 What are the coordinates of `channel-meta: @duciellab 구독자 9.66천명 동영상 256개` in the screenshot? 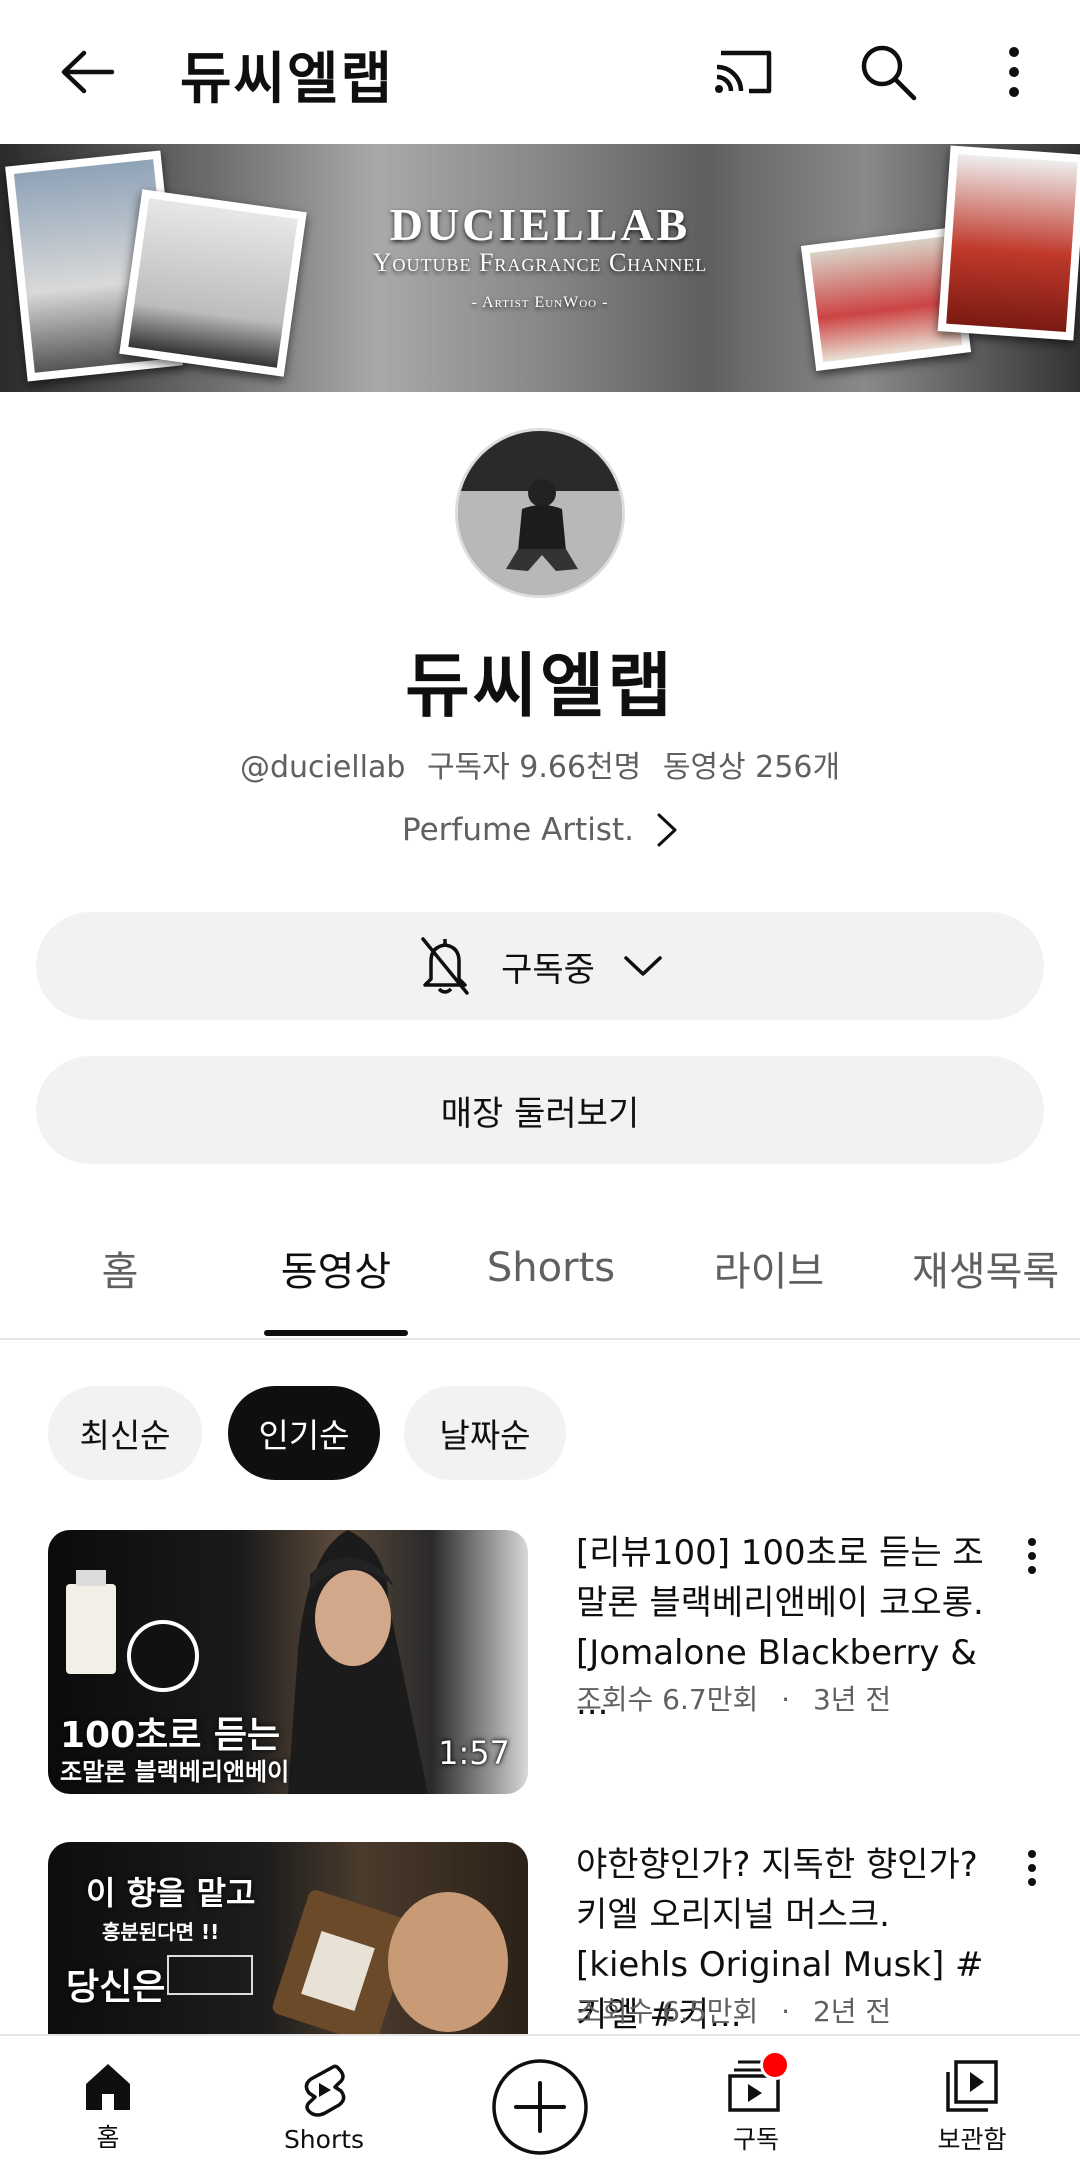 It's located at (540, 764).